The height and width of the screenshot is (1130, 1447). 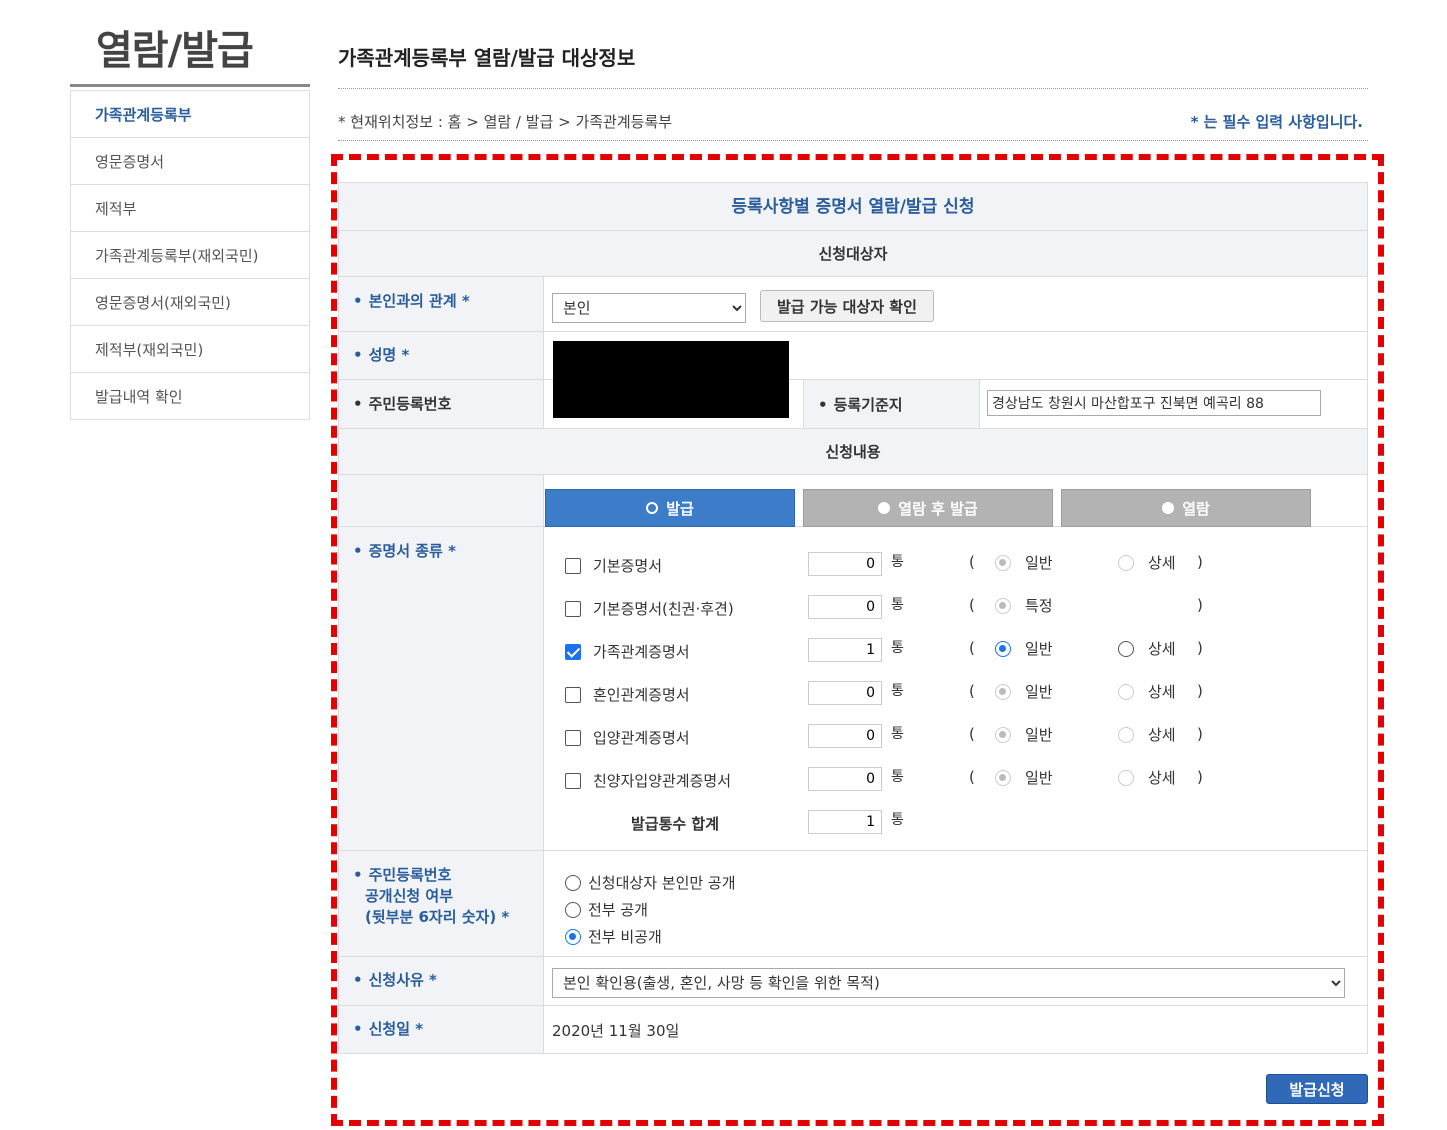 I want to click on sidebar-item-english-cert-overseas: 영문증명서(재외국민), so click(x=190, y=302).